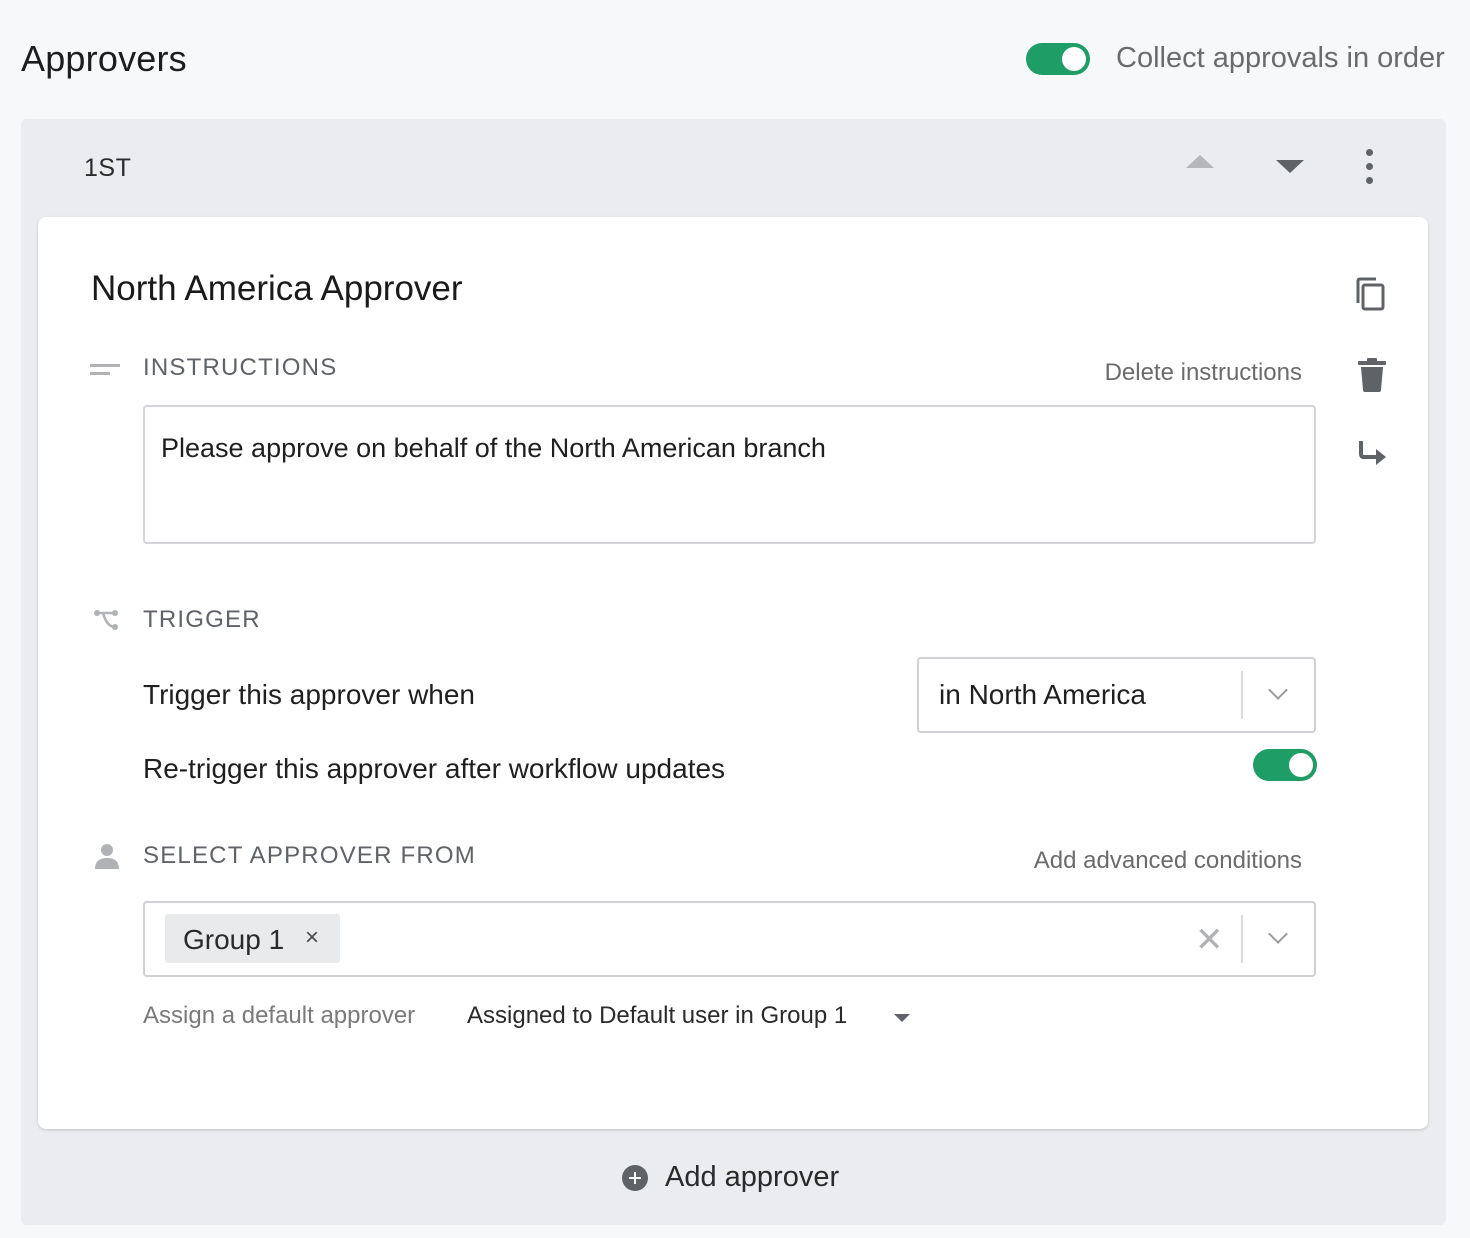  I want to click on chip-remove-icon: ×, so click(312, 938).